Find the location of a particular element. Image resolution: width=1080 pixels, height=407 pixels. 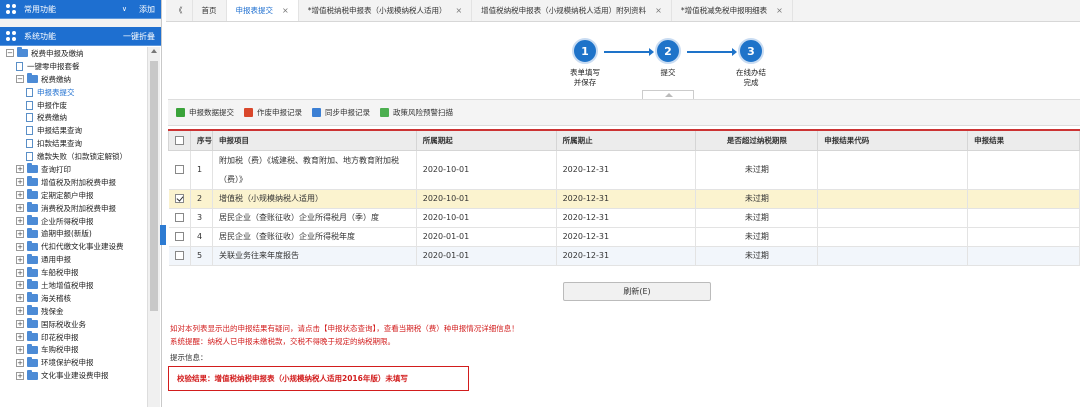

tree-item: 税费缴纳 is located at coordinates (73, 117).